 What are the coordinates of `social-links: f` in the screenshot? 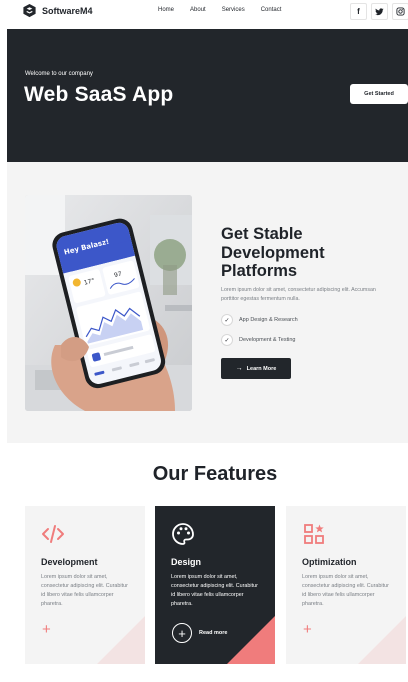 It's located at (379, 11).